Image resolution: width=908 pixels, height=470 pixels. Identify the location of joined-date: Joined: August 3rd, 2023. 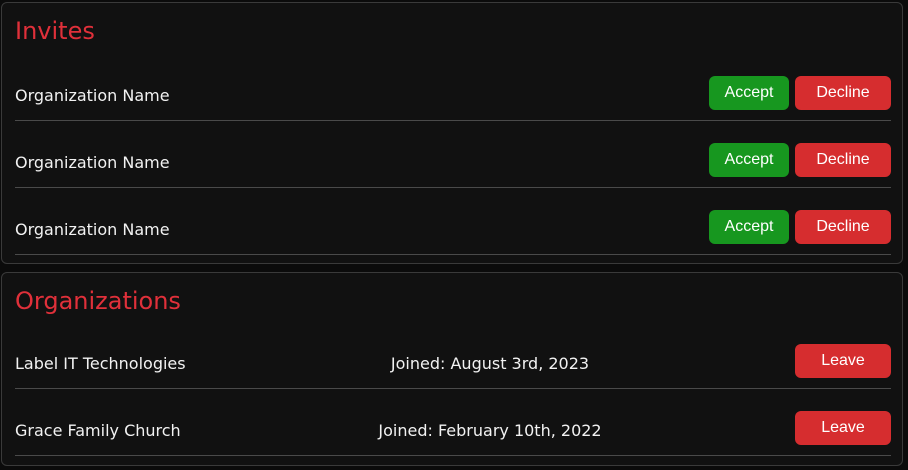
(490, 363).